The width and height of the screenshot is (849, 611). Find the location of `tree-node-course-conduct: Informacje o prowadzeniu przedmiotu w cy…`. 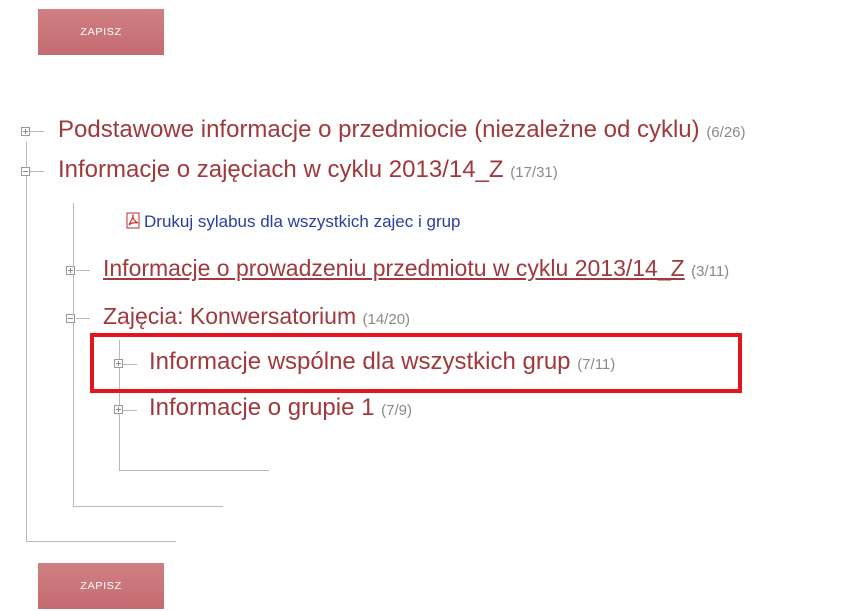

tree-node-course-conduct: Informacje o prowadzeniu przedmiotu w cy… is located at coordinates (416, 268).